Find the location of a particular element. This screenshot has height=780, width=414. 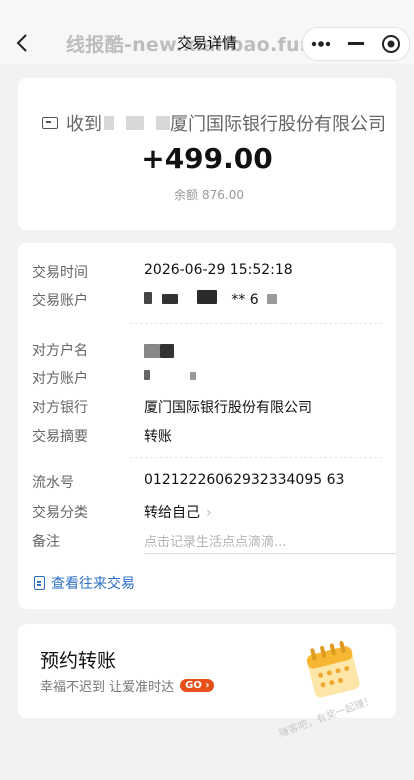

more-dots-icon is located at coordinates (321, 44).